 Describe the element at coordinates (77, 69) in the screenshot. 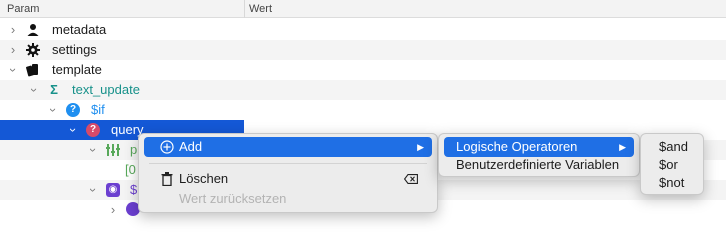

I see `tree-label-template: template` at that location.